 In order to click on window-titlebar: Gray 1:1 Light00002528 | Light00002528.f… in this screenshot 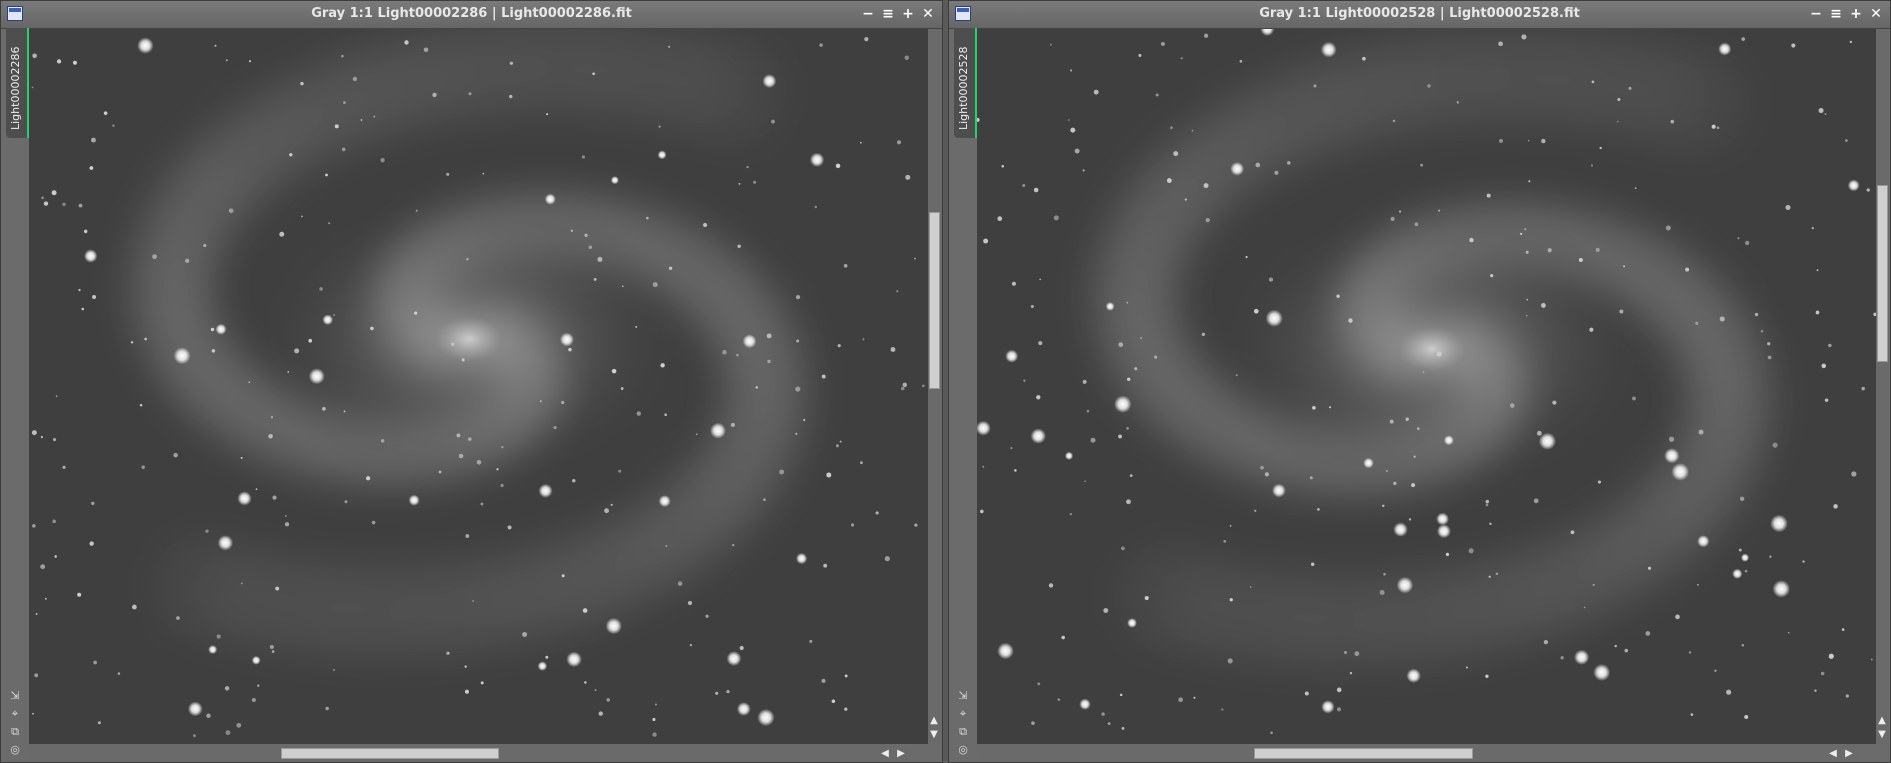, I will do `click(1419, 15)`.